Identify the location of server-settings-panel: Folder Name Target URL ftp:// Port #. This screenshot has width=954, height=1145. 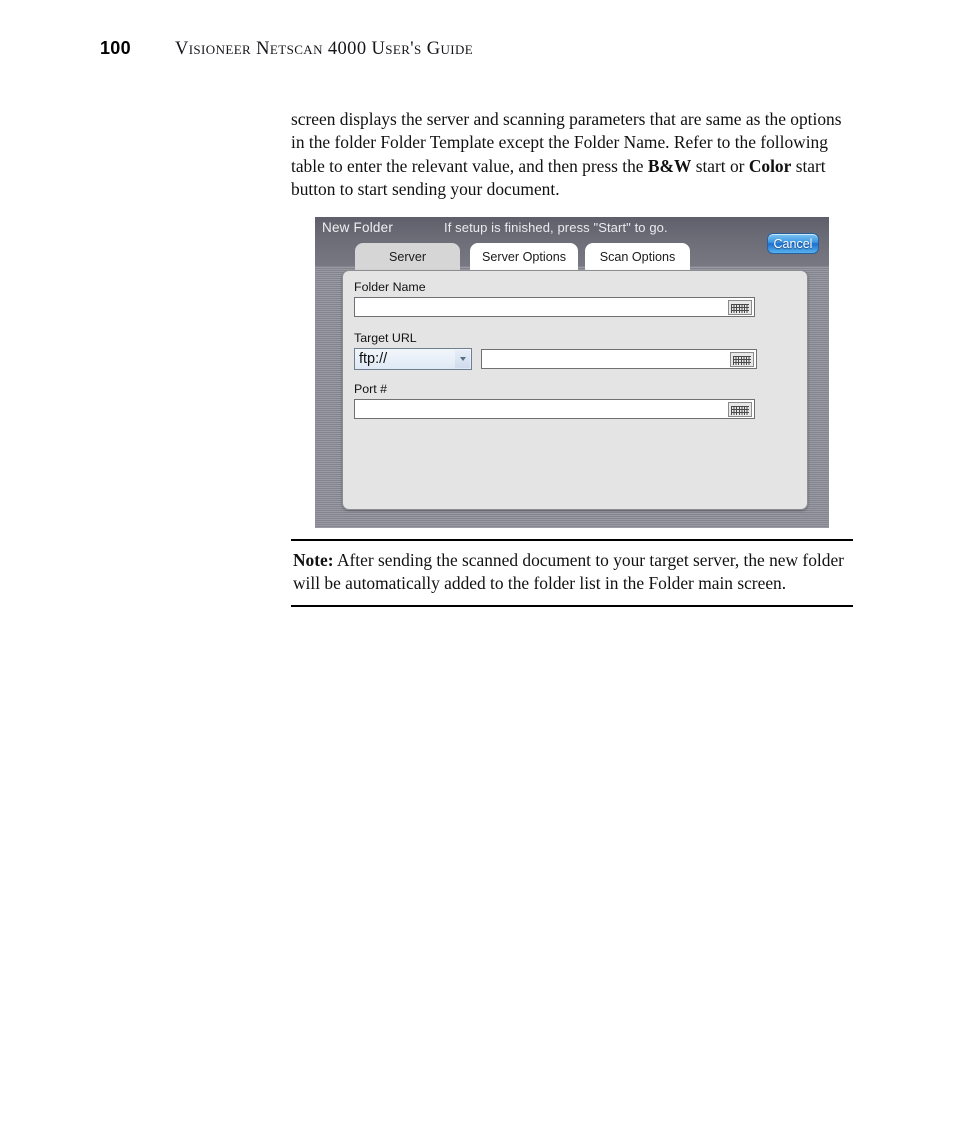
(575, 390).